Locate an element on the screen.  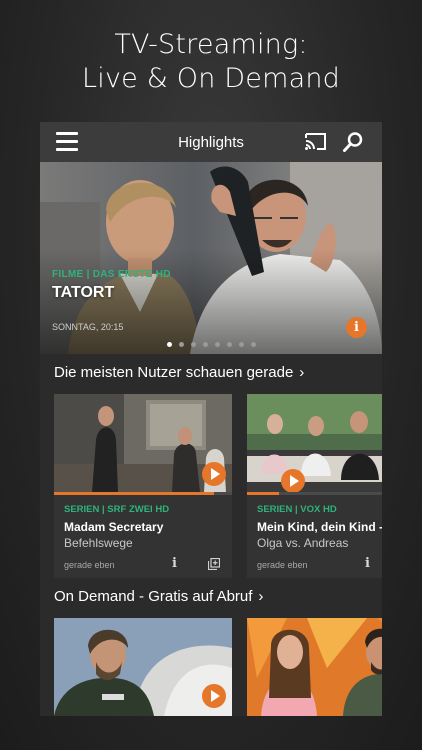
promo-line-1: TV-Streaming: is located at coordinates (211, 44).